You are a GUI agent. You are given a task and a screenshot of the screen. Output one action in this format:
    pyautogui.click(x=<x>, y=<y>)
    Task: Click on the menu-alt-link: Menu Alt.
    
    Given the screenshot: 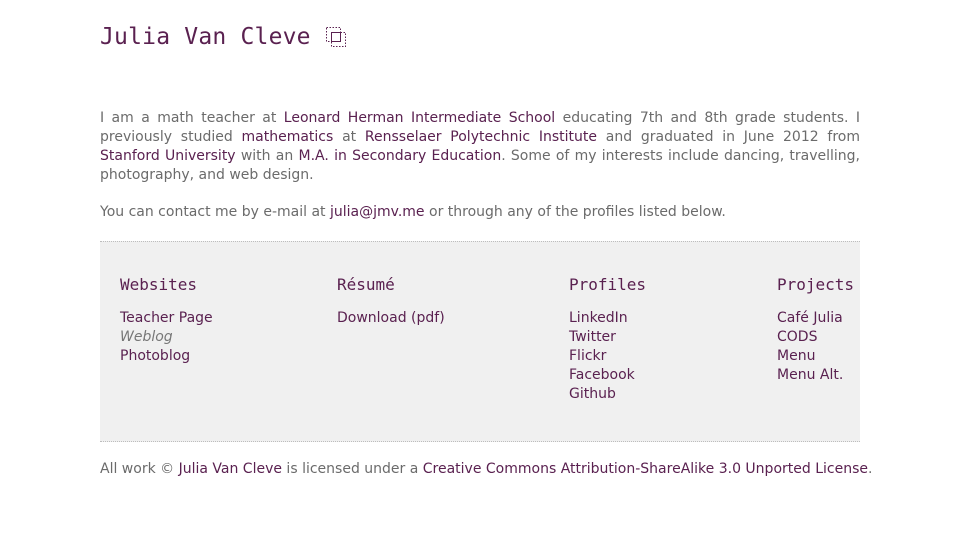 What is the action you would take?
    pyautogui.click(x=810, y=375)
    